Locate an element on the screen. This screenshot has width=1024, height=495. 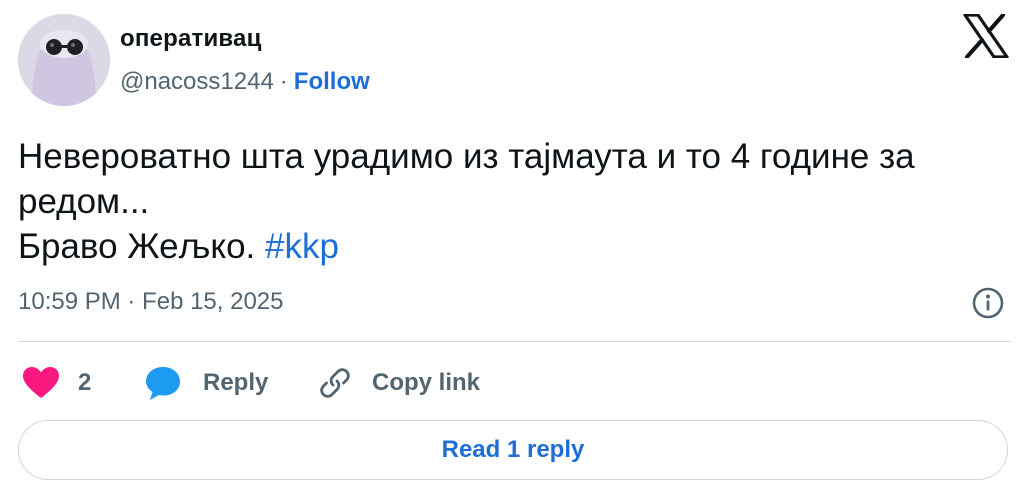
like-button: 2 is located at coordinates (56, 383).